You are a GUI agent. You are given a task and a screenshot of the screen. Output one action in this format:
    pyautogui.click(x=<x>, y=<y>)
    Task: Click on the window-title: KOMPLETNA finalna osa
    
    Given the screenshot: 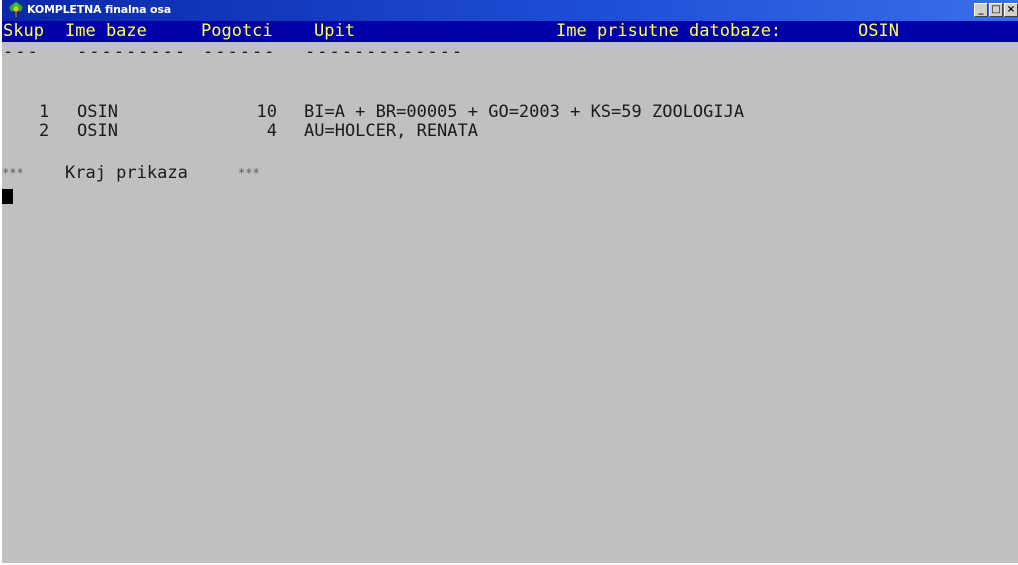 What is the action you would take?
    pyautogui.click(x=99, y=9)
    